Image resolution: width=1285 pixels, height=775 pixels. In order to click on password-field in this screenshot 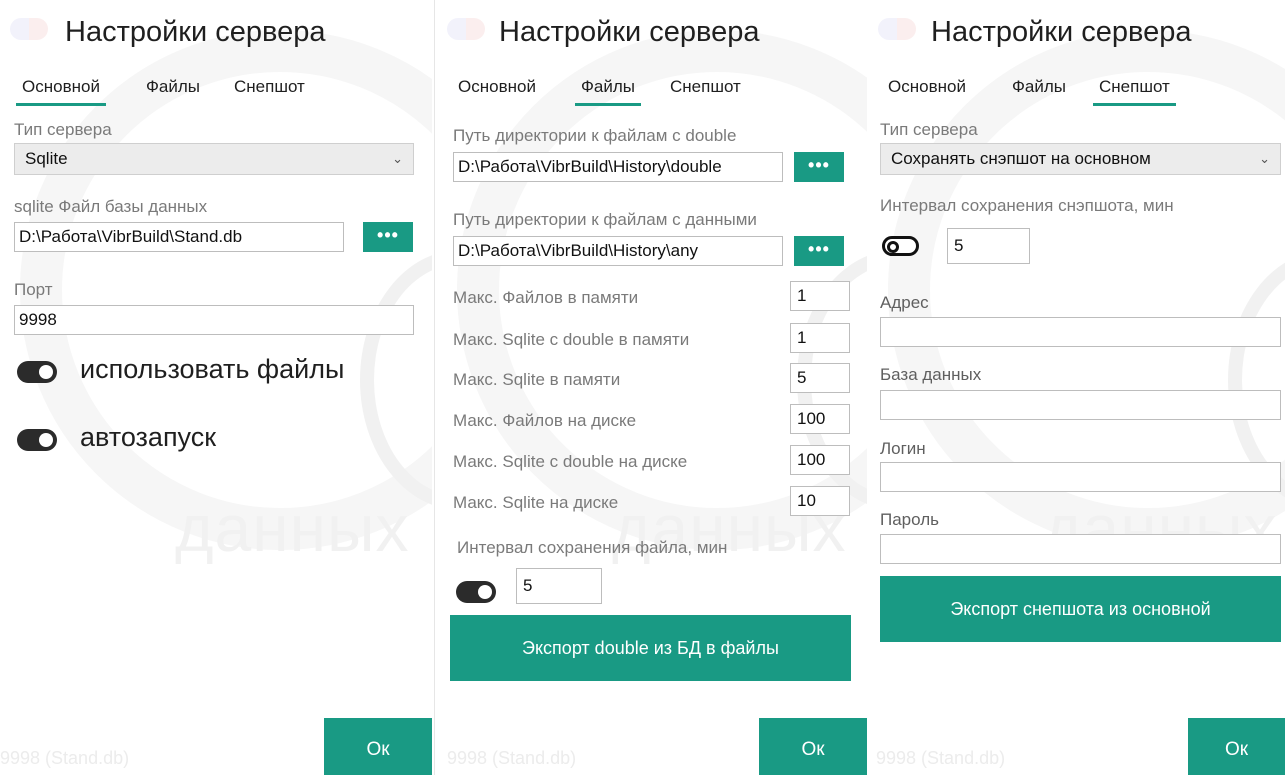, I will do `click(1080, 549)`.